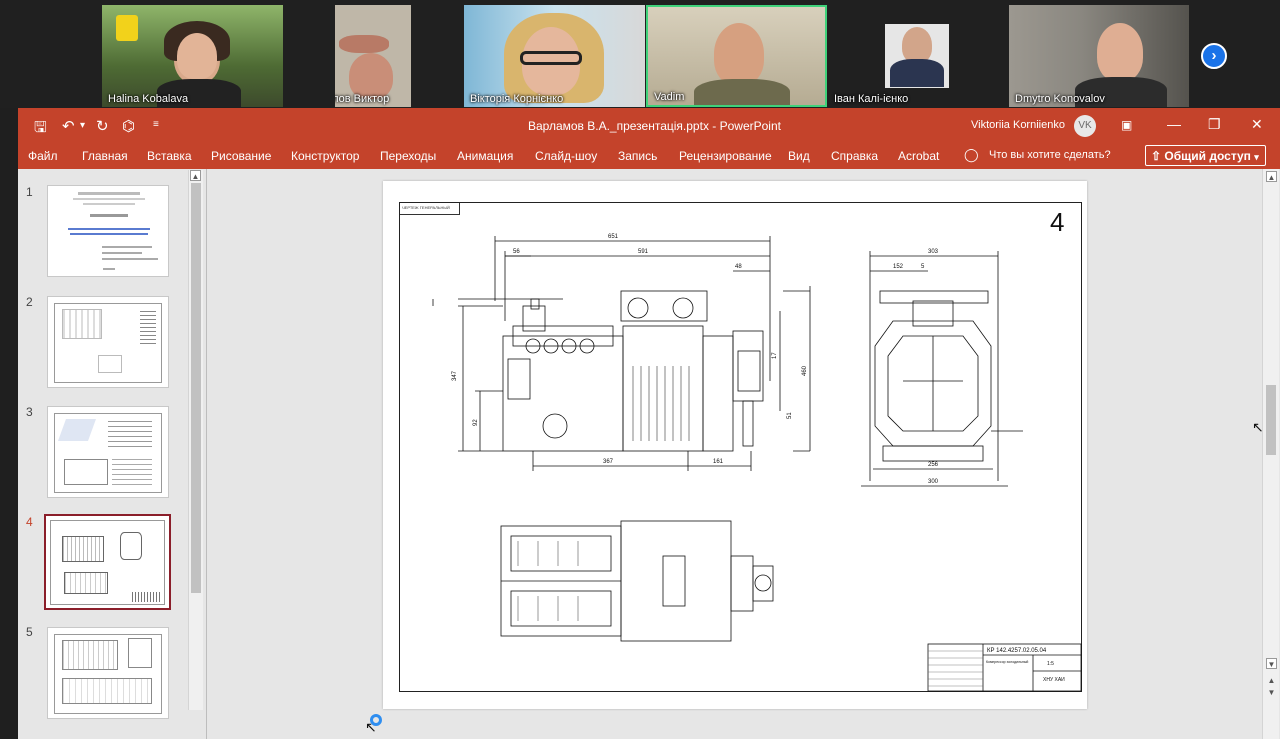  I want to click on tab-insert: Вставка, so click(169, 156).